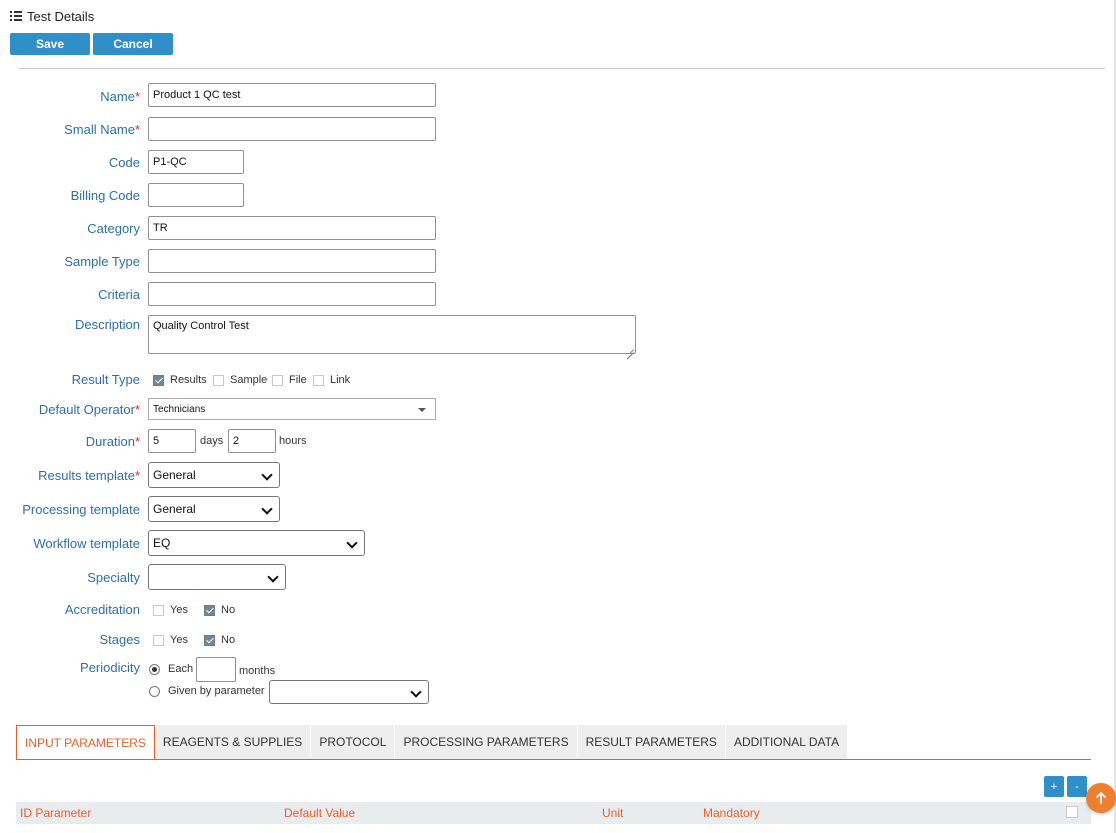 The width and height of the screenshot is (1116, 833). What do you see at coordinates (119, 294) in the screenshot?
I see `criteria-label: Criteria` at bounding box center [119, 294].